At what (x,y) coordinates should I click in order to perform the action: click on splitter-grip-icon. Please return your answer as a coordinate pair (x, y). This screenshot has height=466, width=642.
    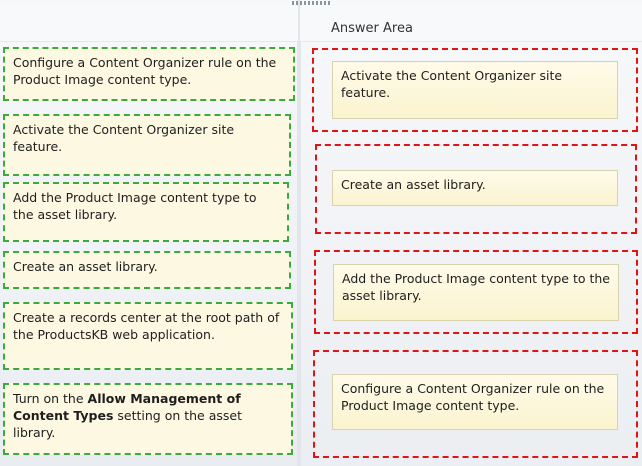
    Looking at the image, I should click on (312, 3).